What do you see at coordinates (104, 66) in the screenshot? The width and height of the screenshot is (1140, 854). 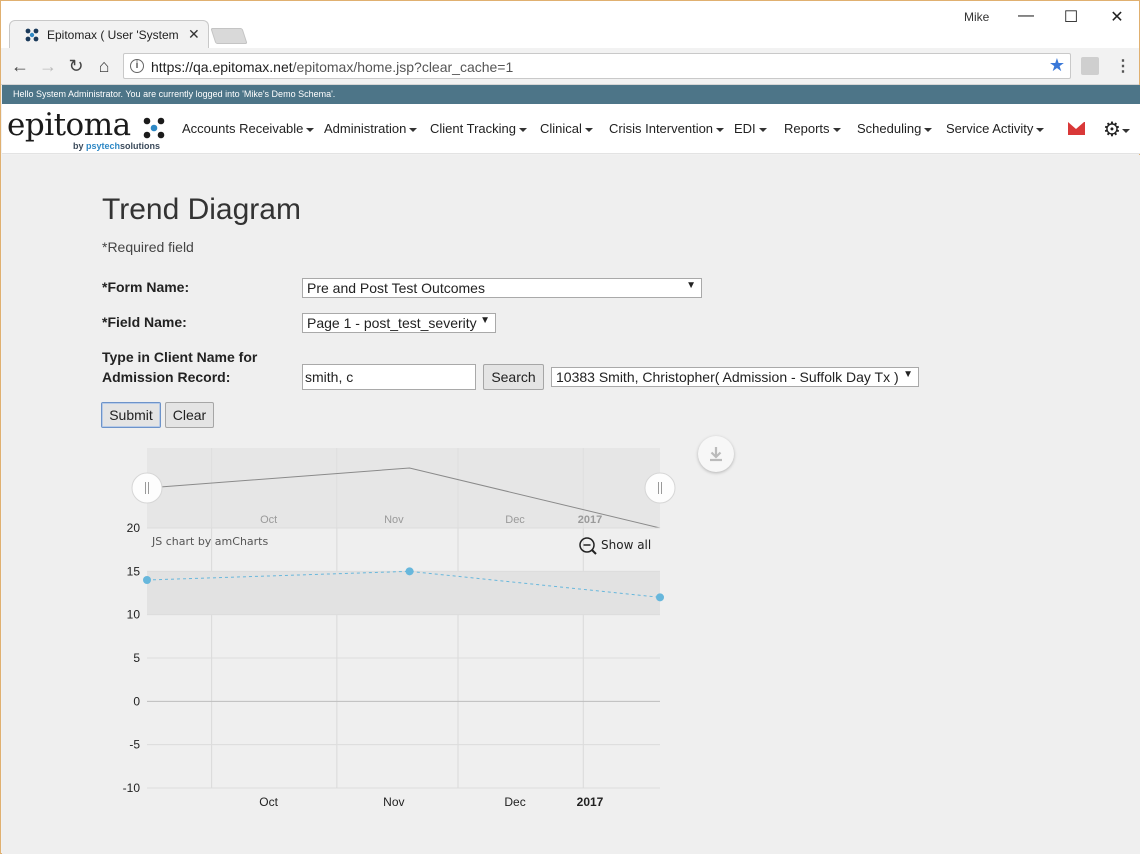 I see `home-icon: ⌂` at bounding box center [104, 66].